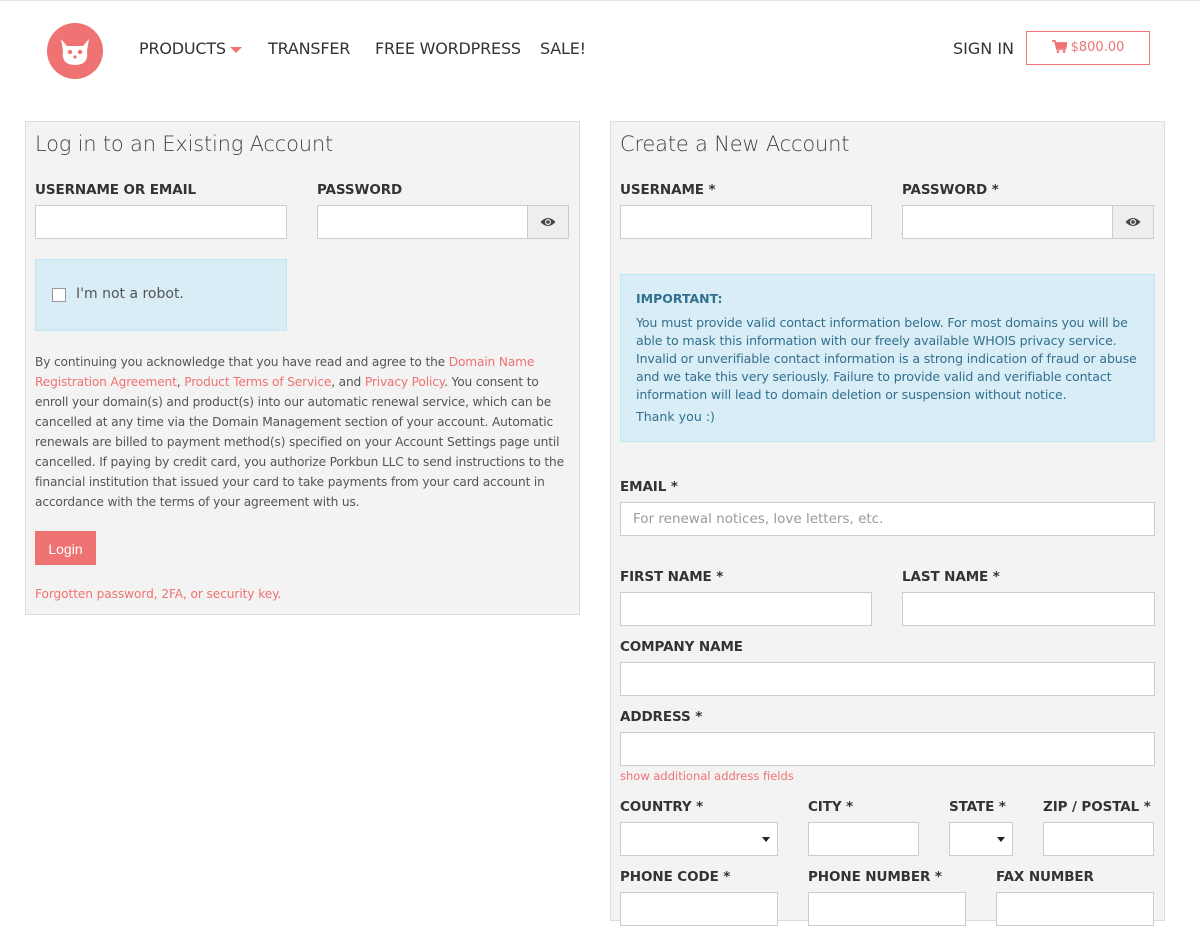 The image size is (1201, 926). Describe the element at coordinates (161, 222) in the screenshot. I see `login-username-input` at that location.